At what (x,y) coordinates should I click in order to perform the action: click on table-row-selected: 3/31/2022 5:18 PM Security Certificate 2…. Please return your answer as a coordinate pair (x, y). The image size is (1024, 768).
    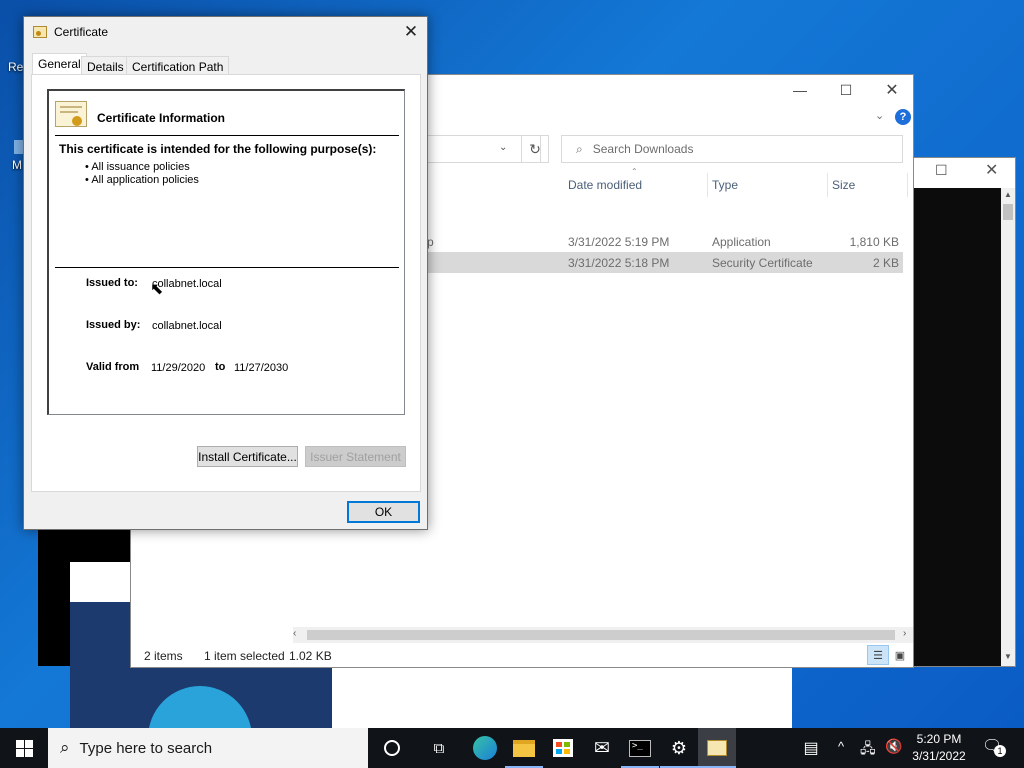
    Looking at the image, I should click on (665, 262).